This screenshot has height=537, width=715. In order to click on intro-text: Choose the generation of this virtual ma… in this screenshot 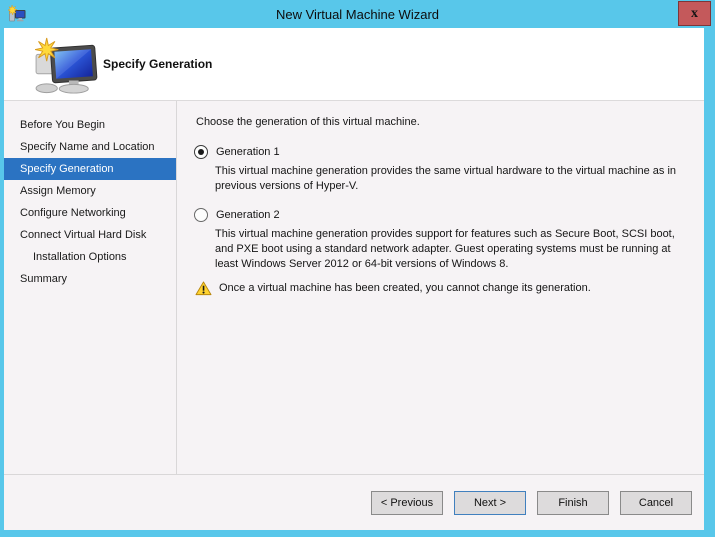, I will do `click(308, 122)`.